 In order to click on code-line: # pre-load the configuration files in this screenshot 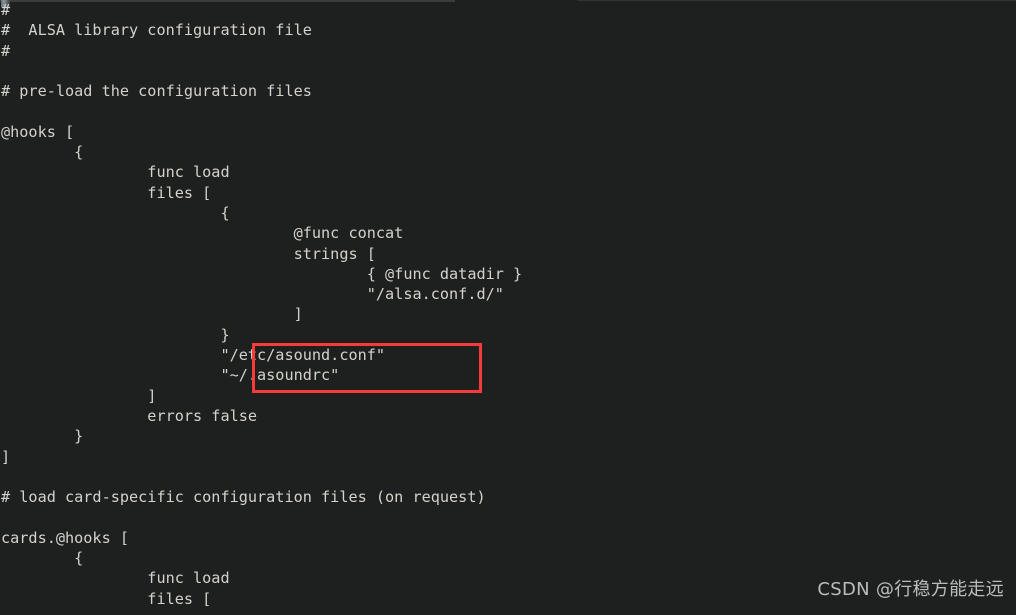, I will do `click(156, 91)`.